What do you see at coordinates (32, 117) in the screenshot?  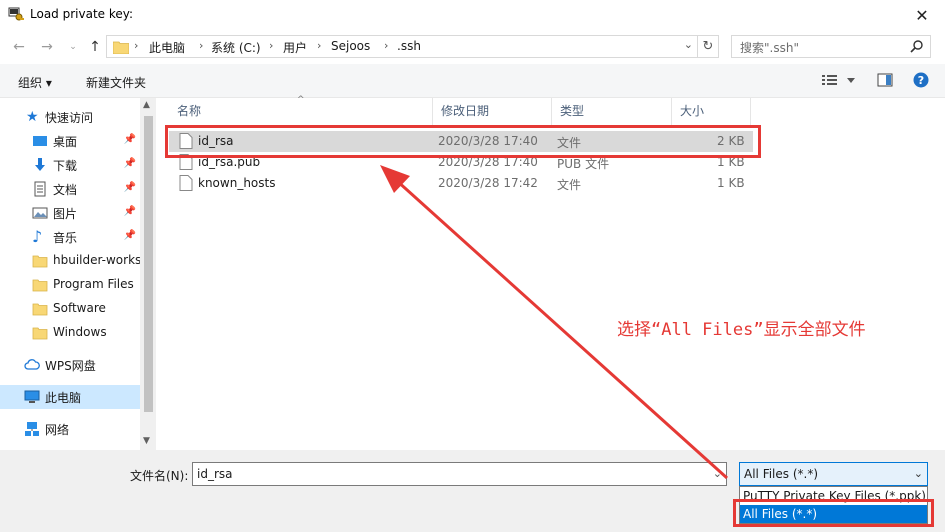 I see `star-icon: ★` at bounding box center [32, 117].